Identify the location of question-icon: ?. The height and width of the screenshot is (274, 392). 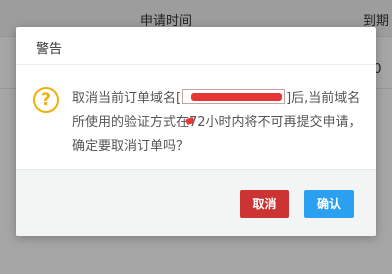
(46, 100).